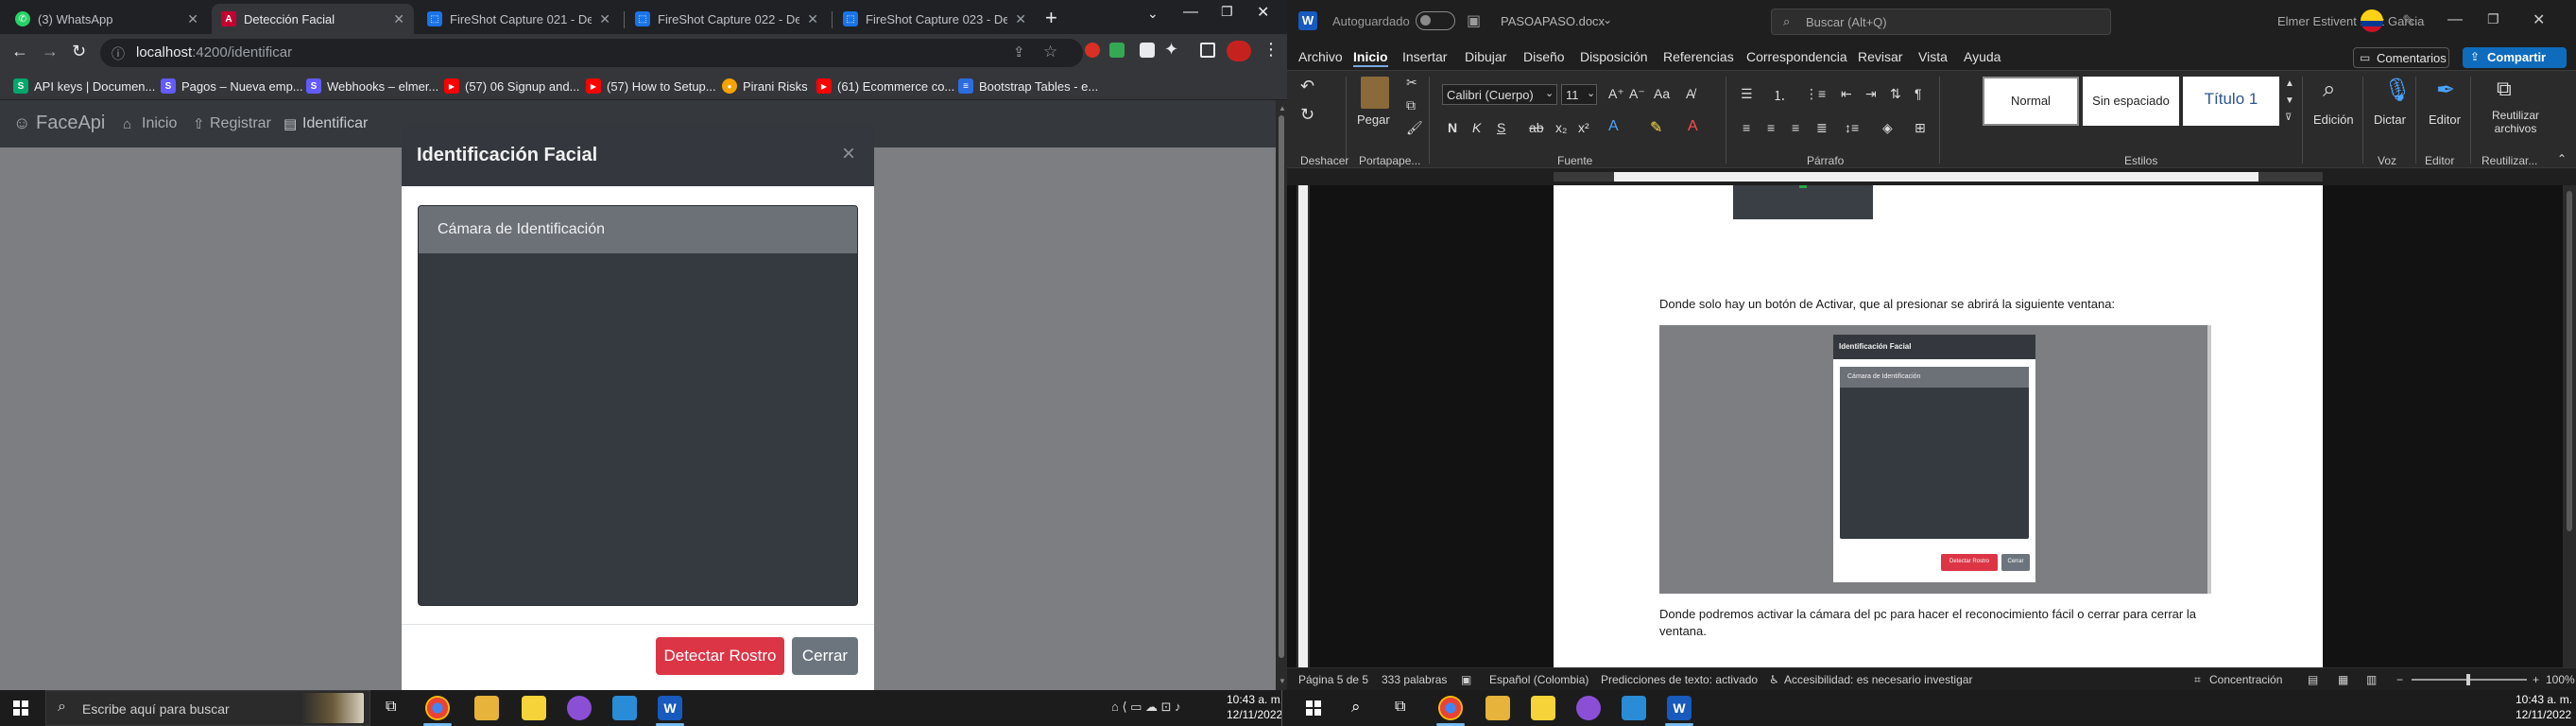 The width and height of the screenshot is (2576, 726). I want to click on new-tab-button: +, so click(1051, 18).